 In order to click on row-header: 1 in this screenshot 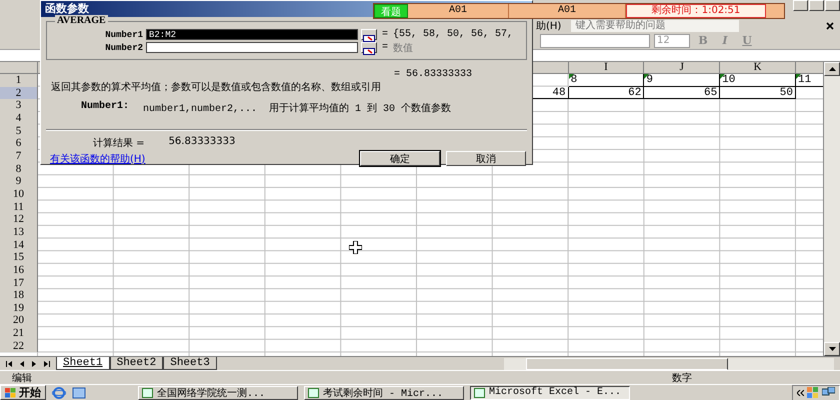, I will do `click(19, 80)`.